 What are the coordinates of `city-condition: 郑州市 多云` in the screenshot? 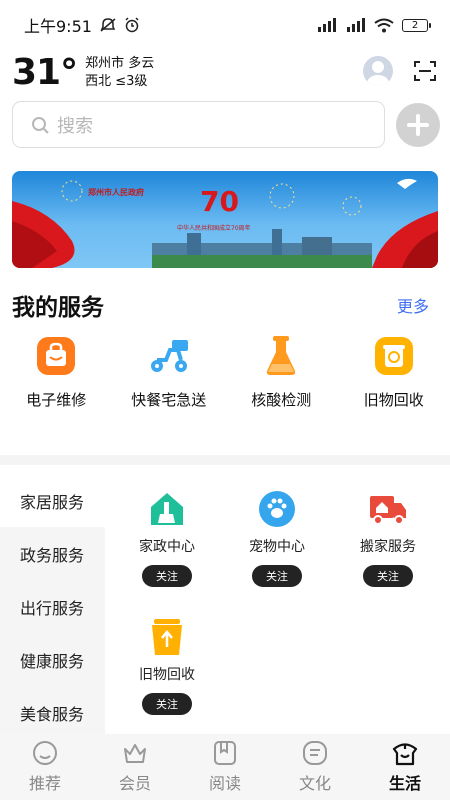 It's located at (120, 63).